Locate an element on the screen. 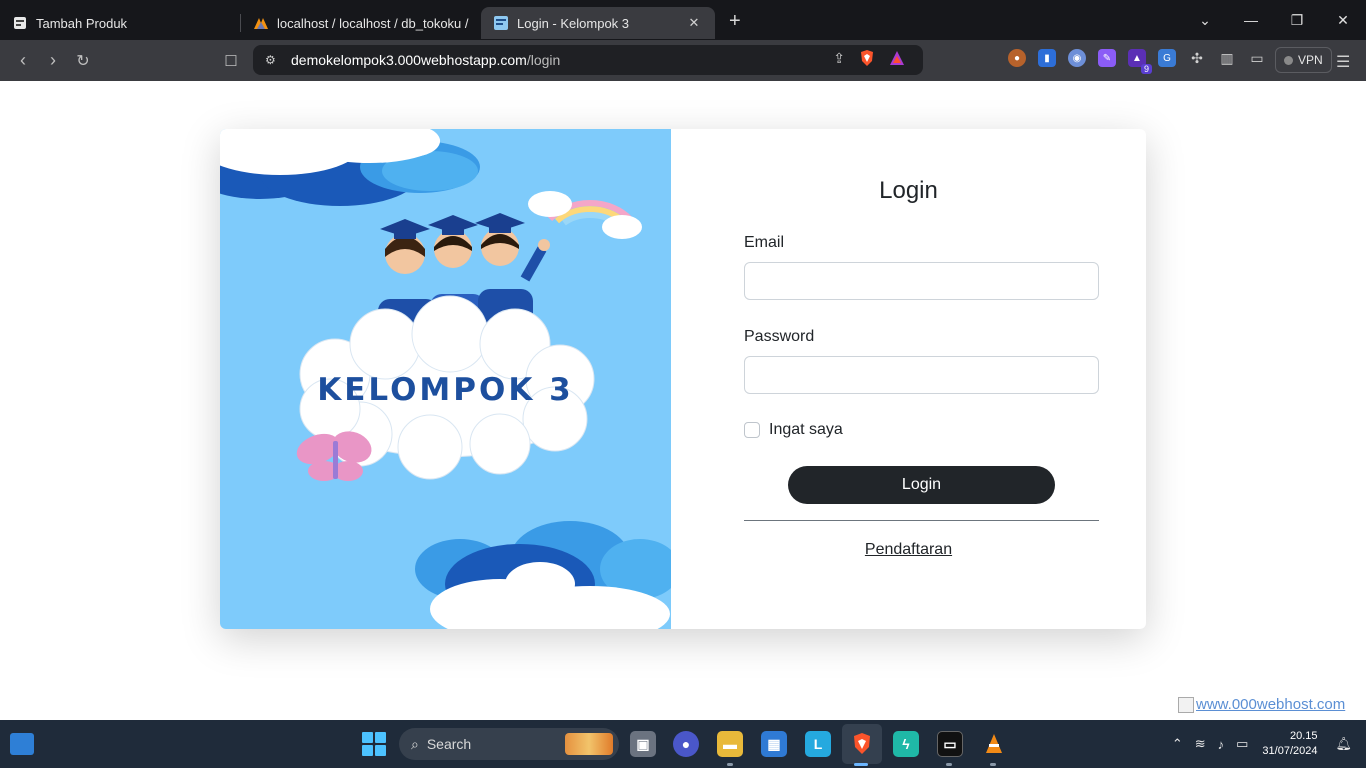 Image resolution: width=1366 pixels, height=768 pixels. file-explorer-icon: ▬ is located at coordinates (730, 744).